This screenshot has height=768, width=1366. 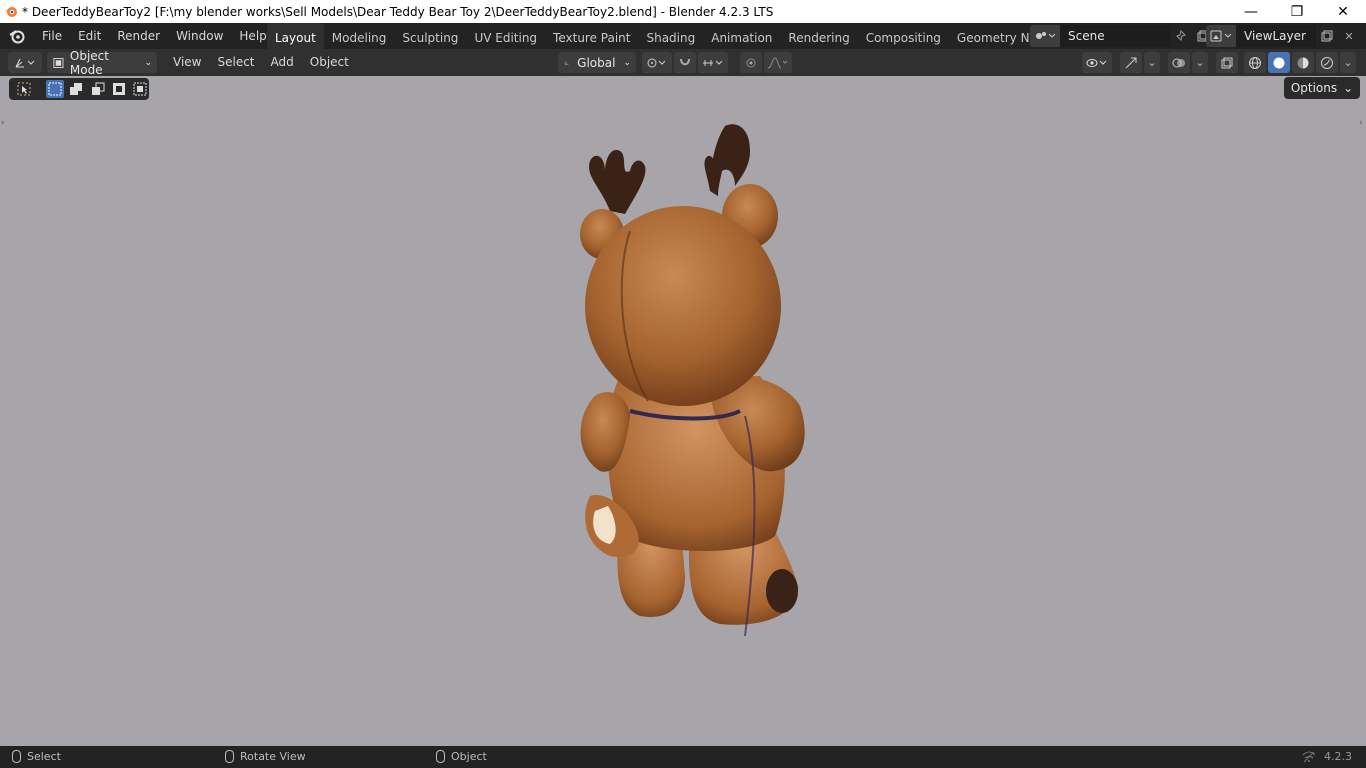 What do you see at coordinates (1227, 62) in the screenshot?
I see `xray-toggle-icon` at bounding box center [1227, 62].